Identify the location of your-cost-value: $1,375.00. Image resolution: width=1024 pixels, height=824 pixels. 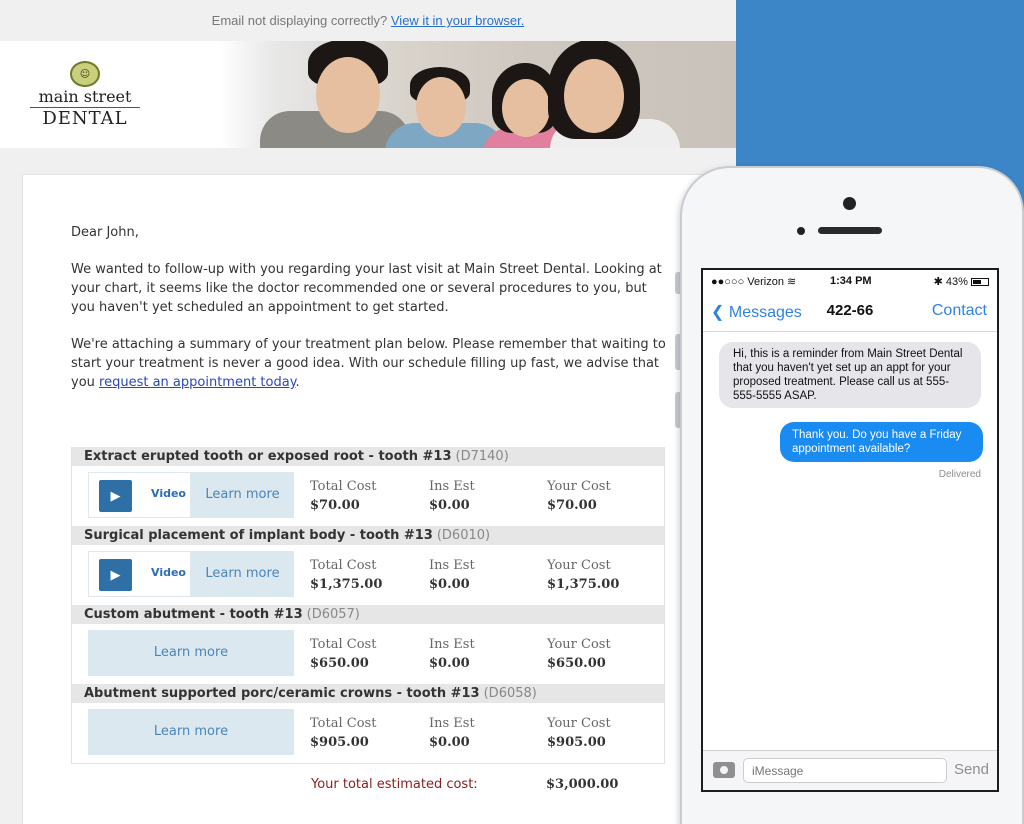
(583, 584).